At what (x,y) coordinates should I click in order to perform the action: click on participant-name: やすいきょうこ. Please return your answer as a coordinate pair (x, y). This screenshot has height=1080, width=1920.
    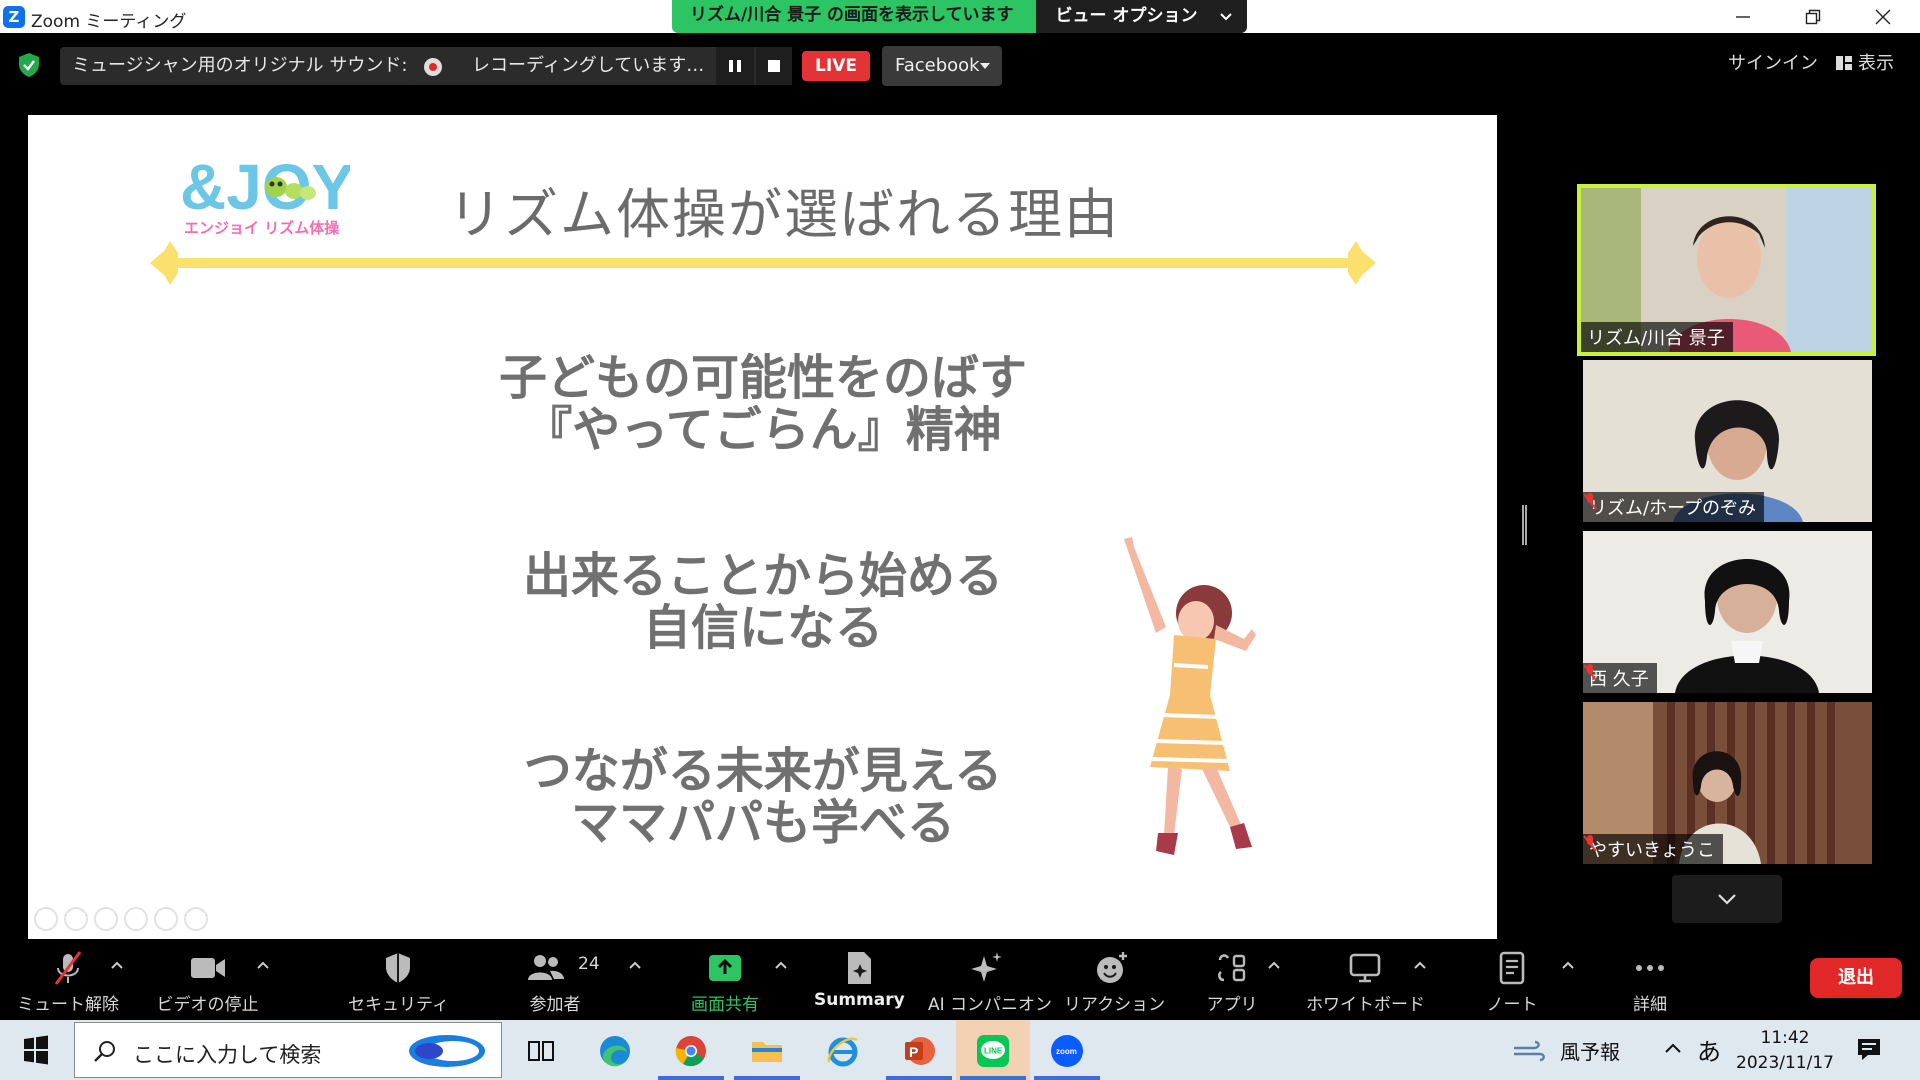
    Looking at the image, I should click on (1652, 850).